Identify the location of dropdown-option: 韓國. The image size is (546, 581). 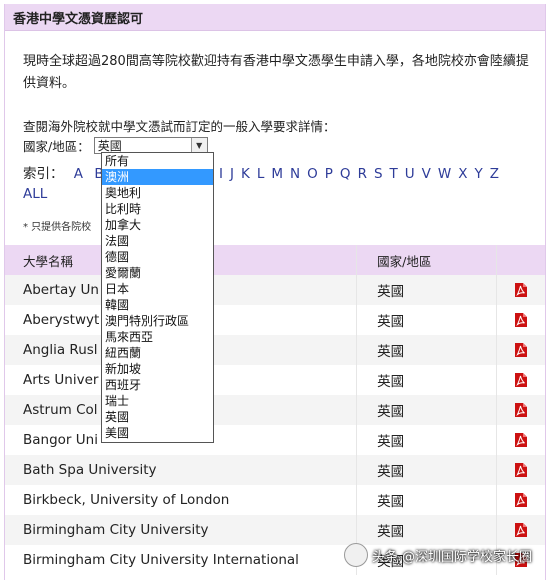
(157, 305).